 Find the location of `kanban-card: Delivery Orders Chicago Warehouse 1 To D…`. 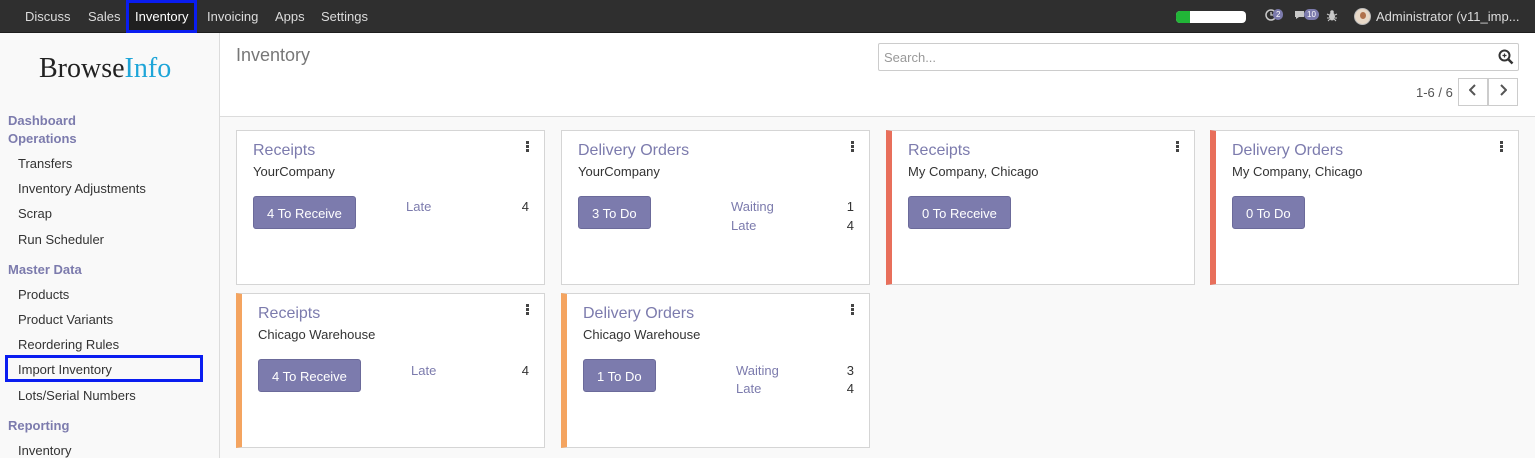

kanban-card: Delivery Orders Chicago Warehouse 1 To D… is located at coordinates (715, 370).